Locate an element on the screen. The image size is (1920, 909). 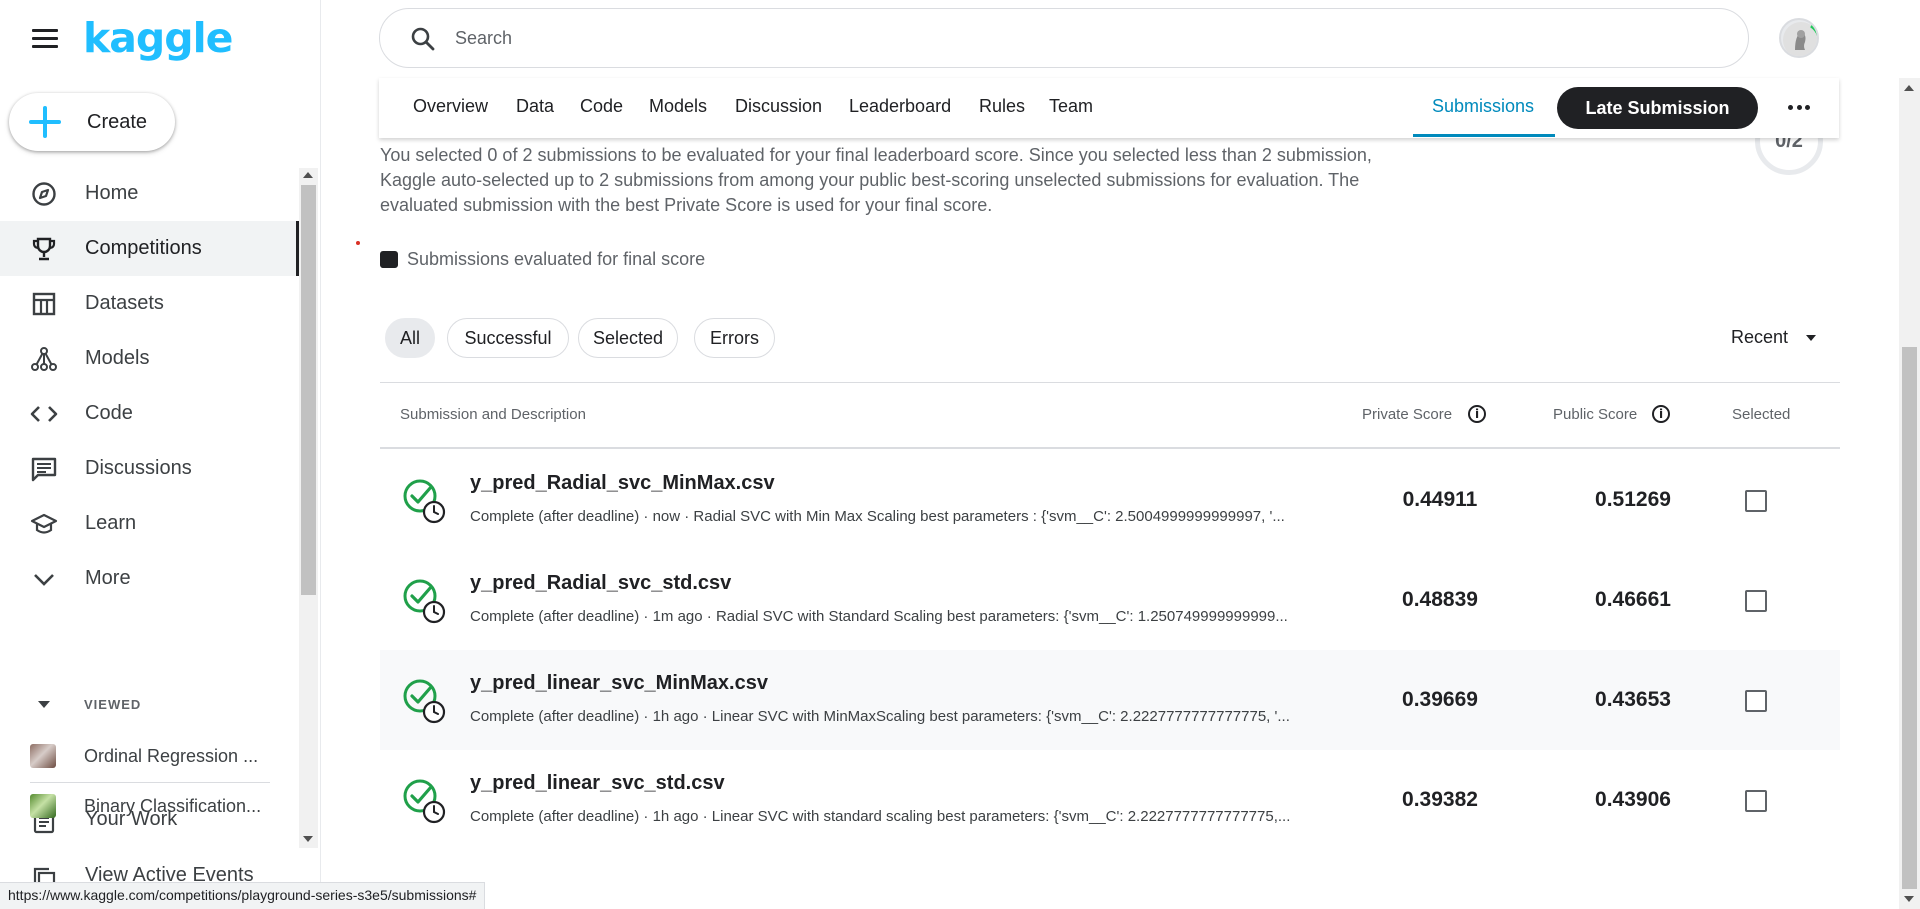
sidebar-divider is located at coordinates (150, 782).